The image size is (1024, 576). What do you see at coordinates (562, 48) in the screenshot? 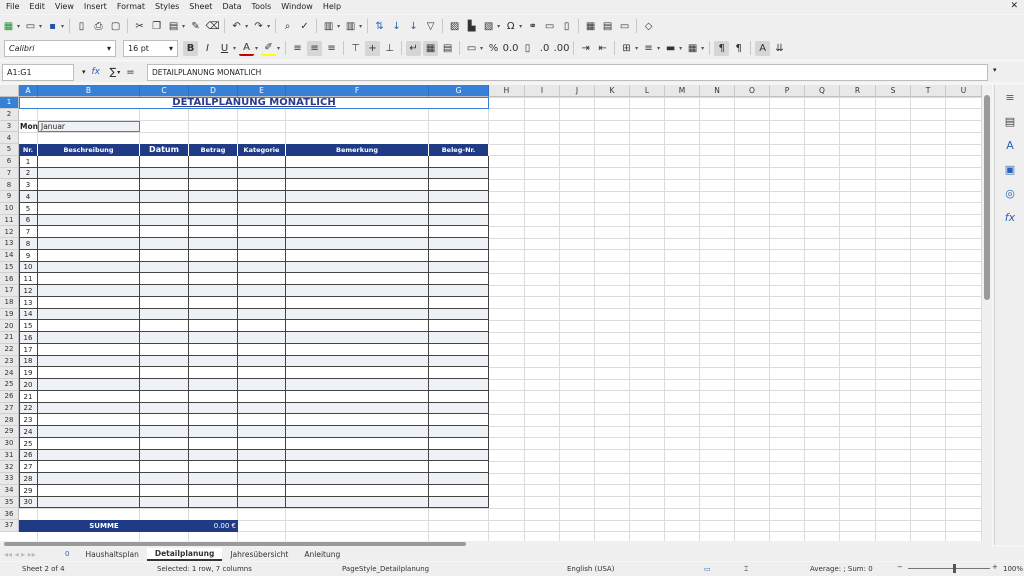
I see `delete-decimal-icon: .00` at bounding box center [562, 48].